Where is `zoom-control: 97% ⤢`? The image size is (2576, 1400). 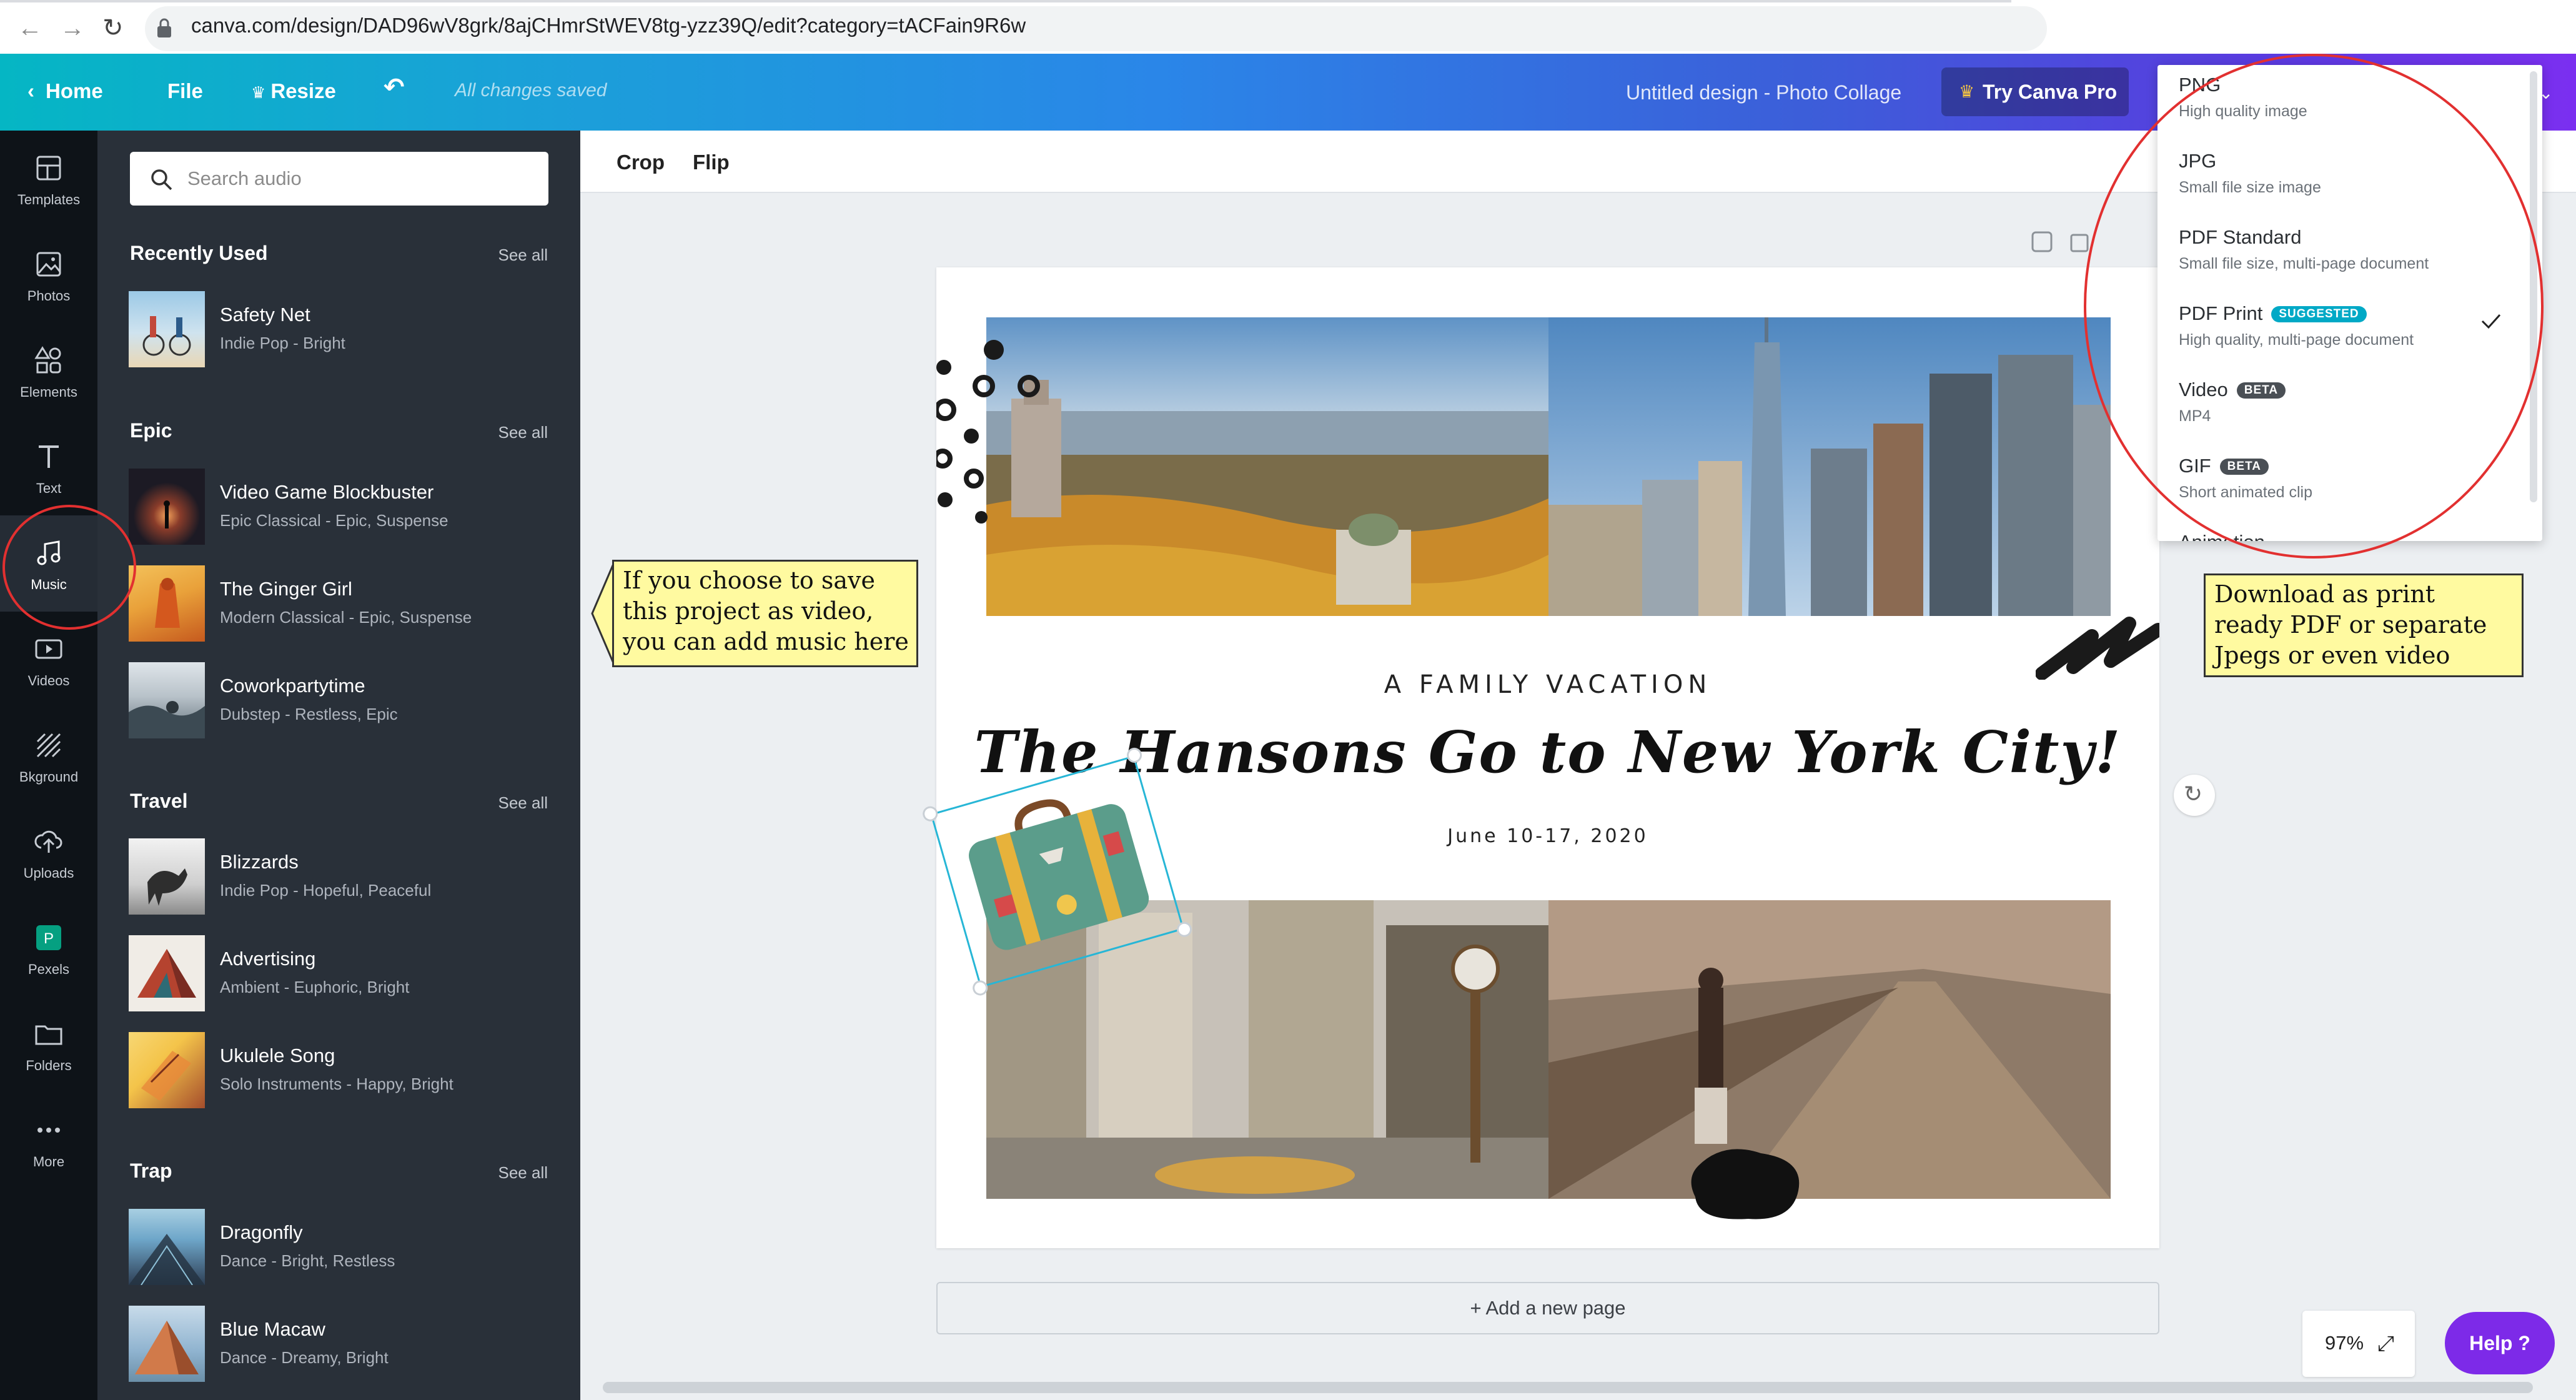
zoom-control: 97% ⤢ is located at coordinates (2358, 1344).